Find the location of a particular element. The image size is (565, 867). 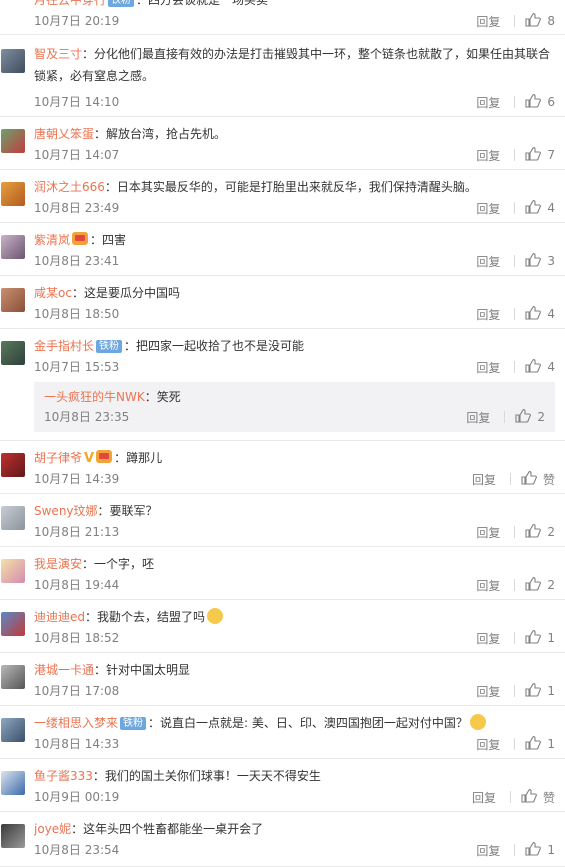

username-link: 金手指村长 is located at coordinates (64, 346).